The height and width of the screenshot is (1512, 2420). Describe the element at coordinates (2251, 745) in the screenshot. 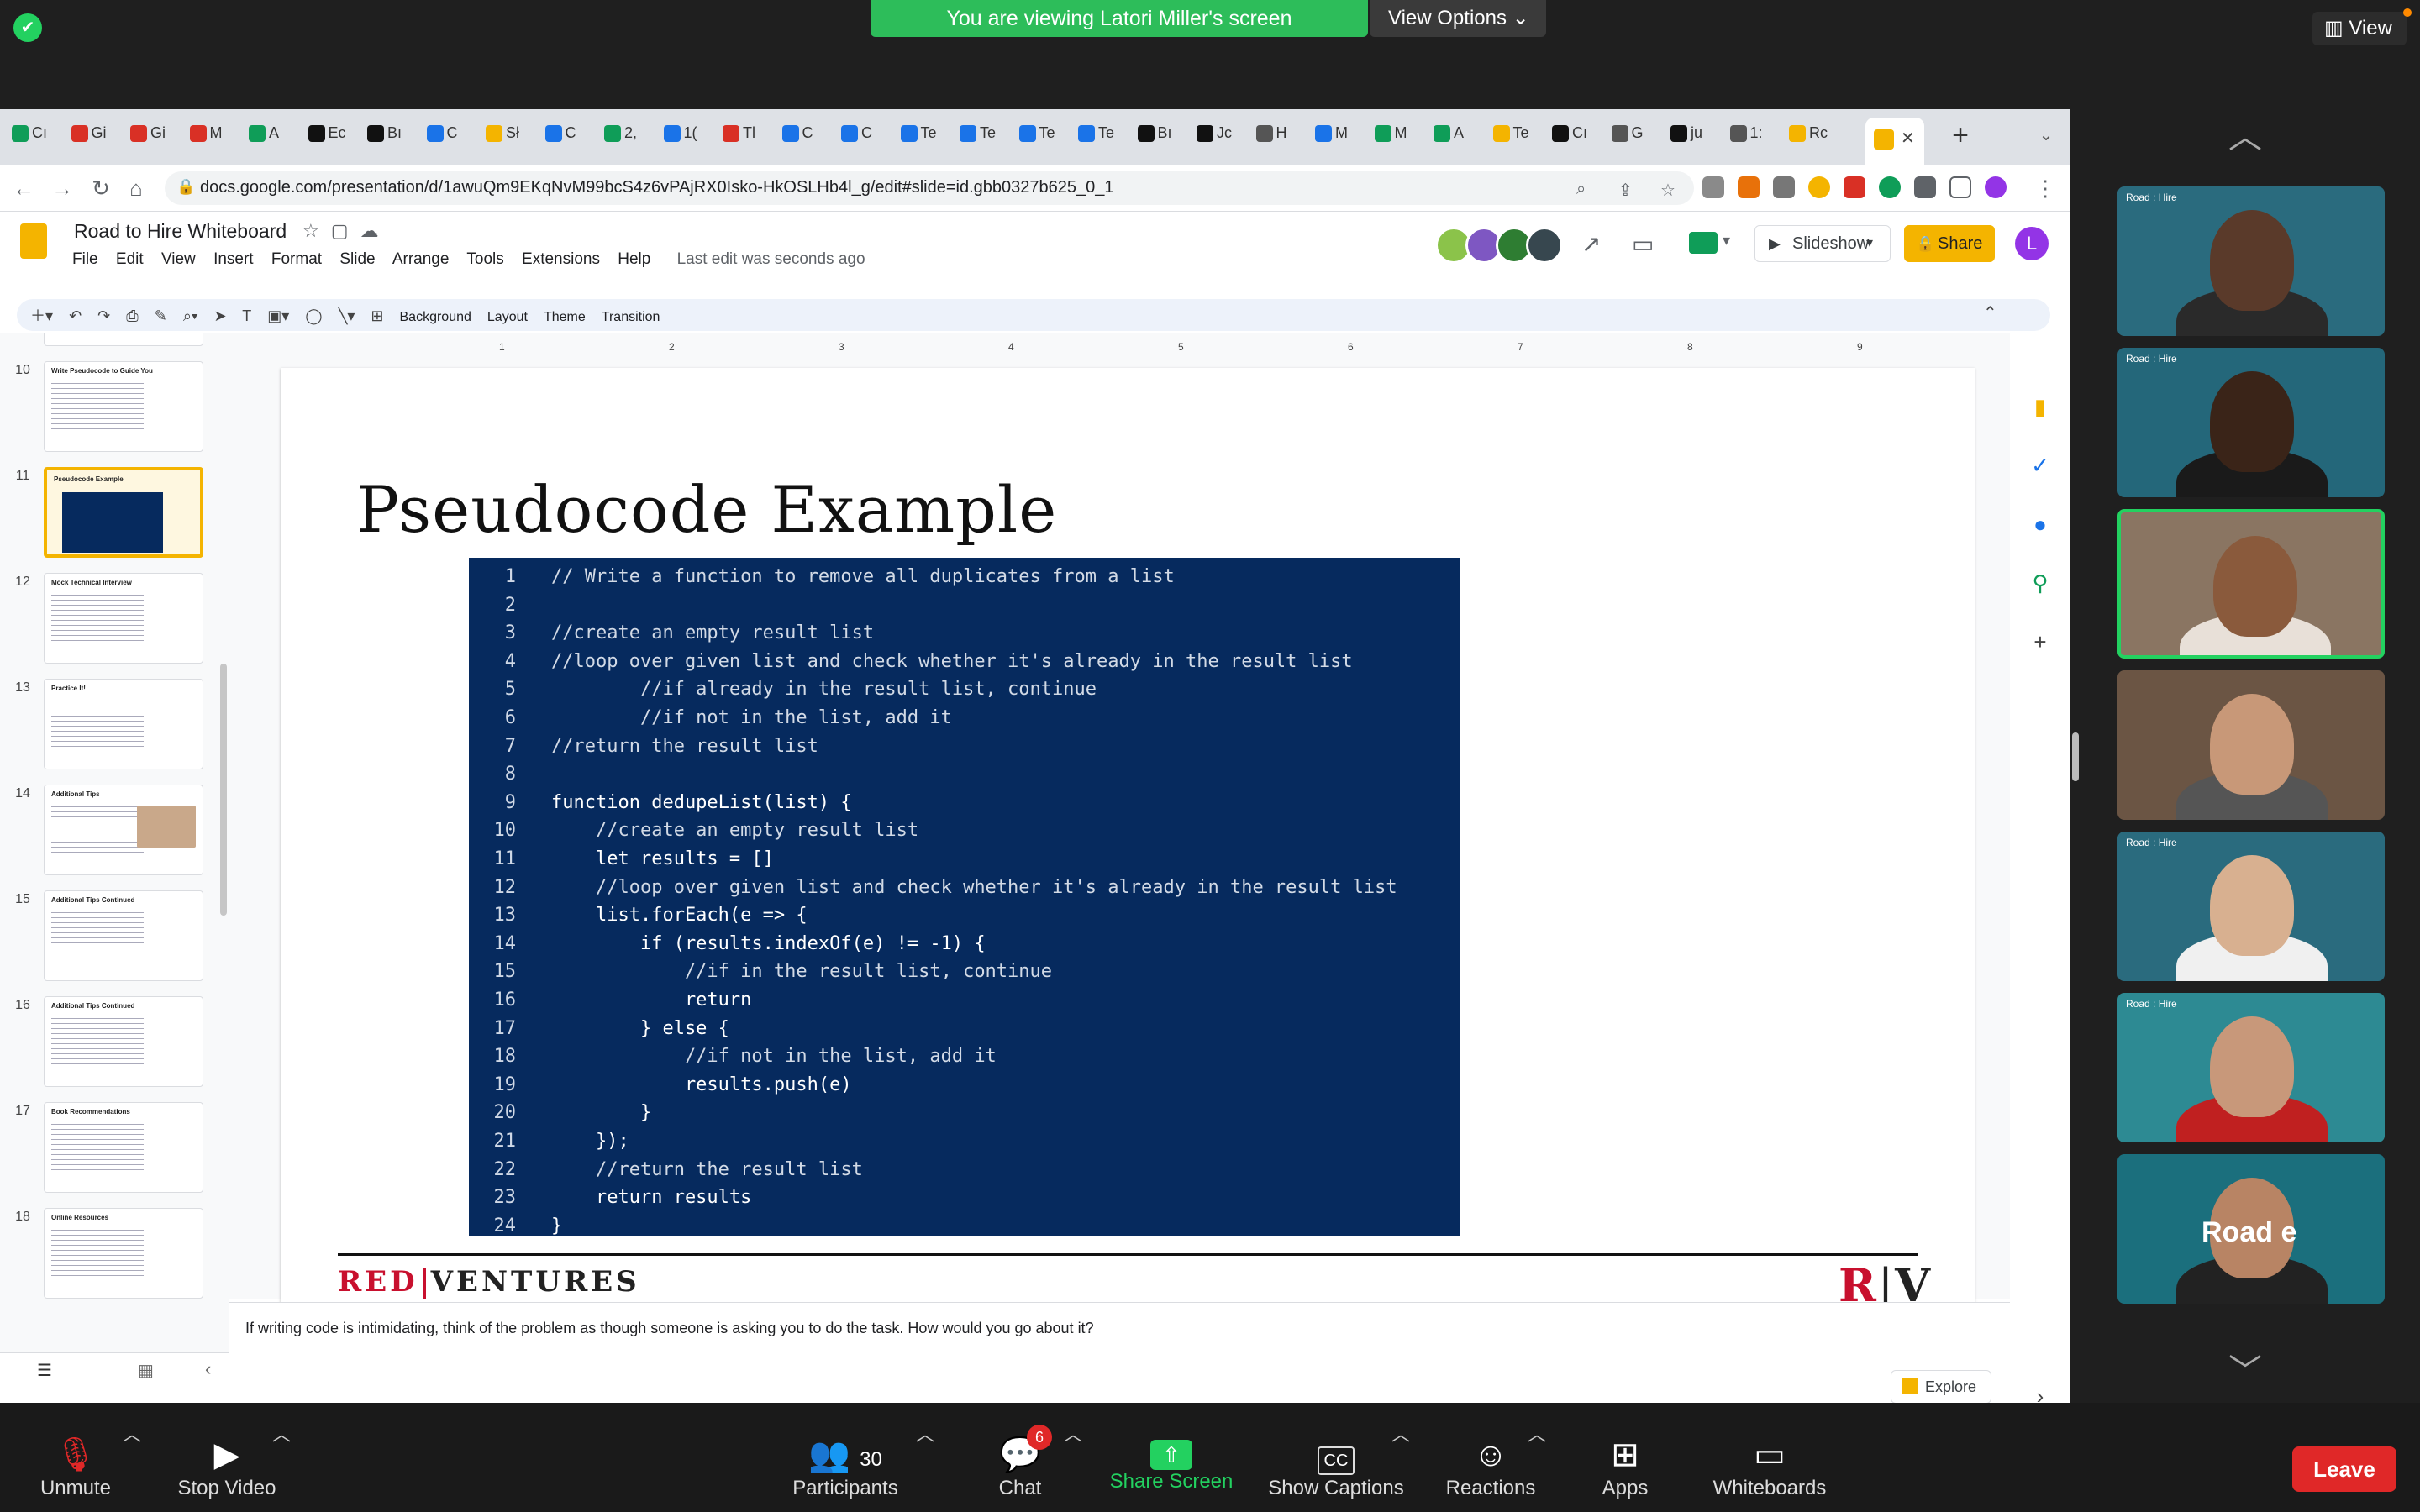

I see `participant-tile` at that location.